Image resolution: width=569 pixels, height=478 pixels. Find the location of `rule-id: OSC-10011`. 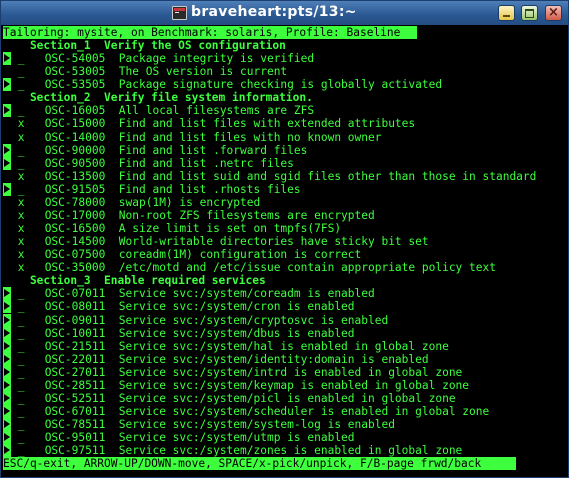

rule-id: OSC-10011 is located at coordinates (65, 333).